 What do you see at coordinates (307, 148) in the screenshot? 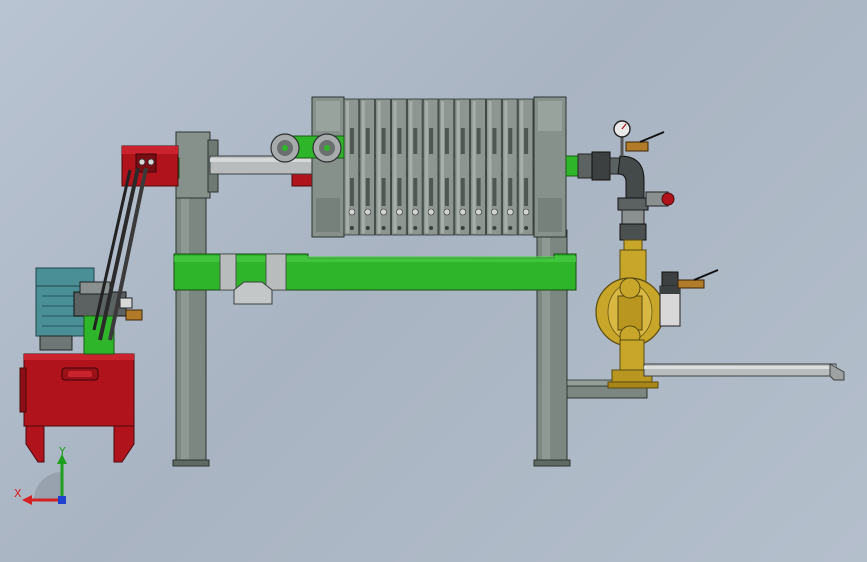
I see `plate-shifter-trolley` at bounding box center [307, 148].